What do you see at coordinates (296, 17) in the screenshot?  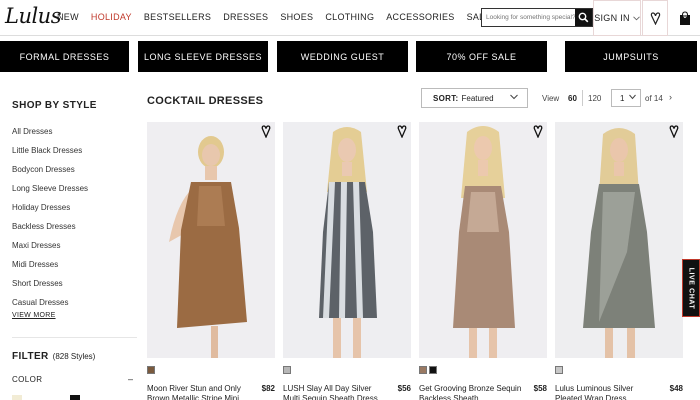 I see `nav-item-shoes: SHOES` at bounding box center [296, 17].